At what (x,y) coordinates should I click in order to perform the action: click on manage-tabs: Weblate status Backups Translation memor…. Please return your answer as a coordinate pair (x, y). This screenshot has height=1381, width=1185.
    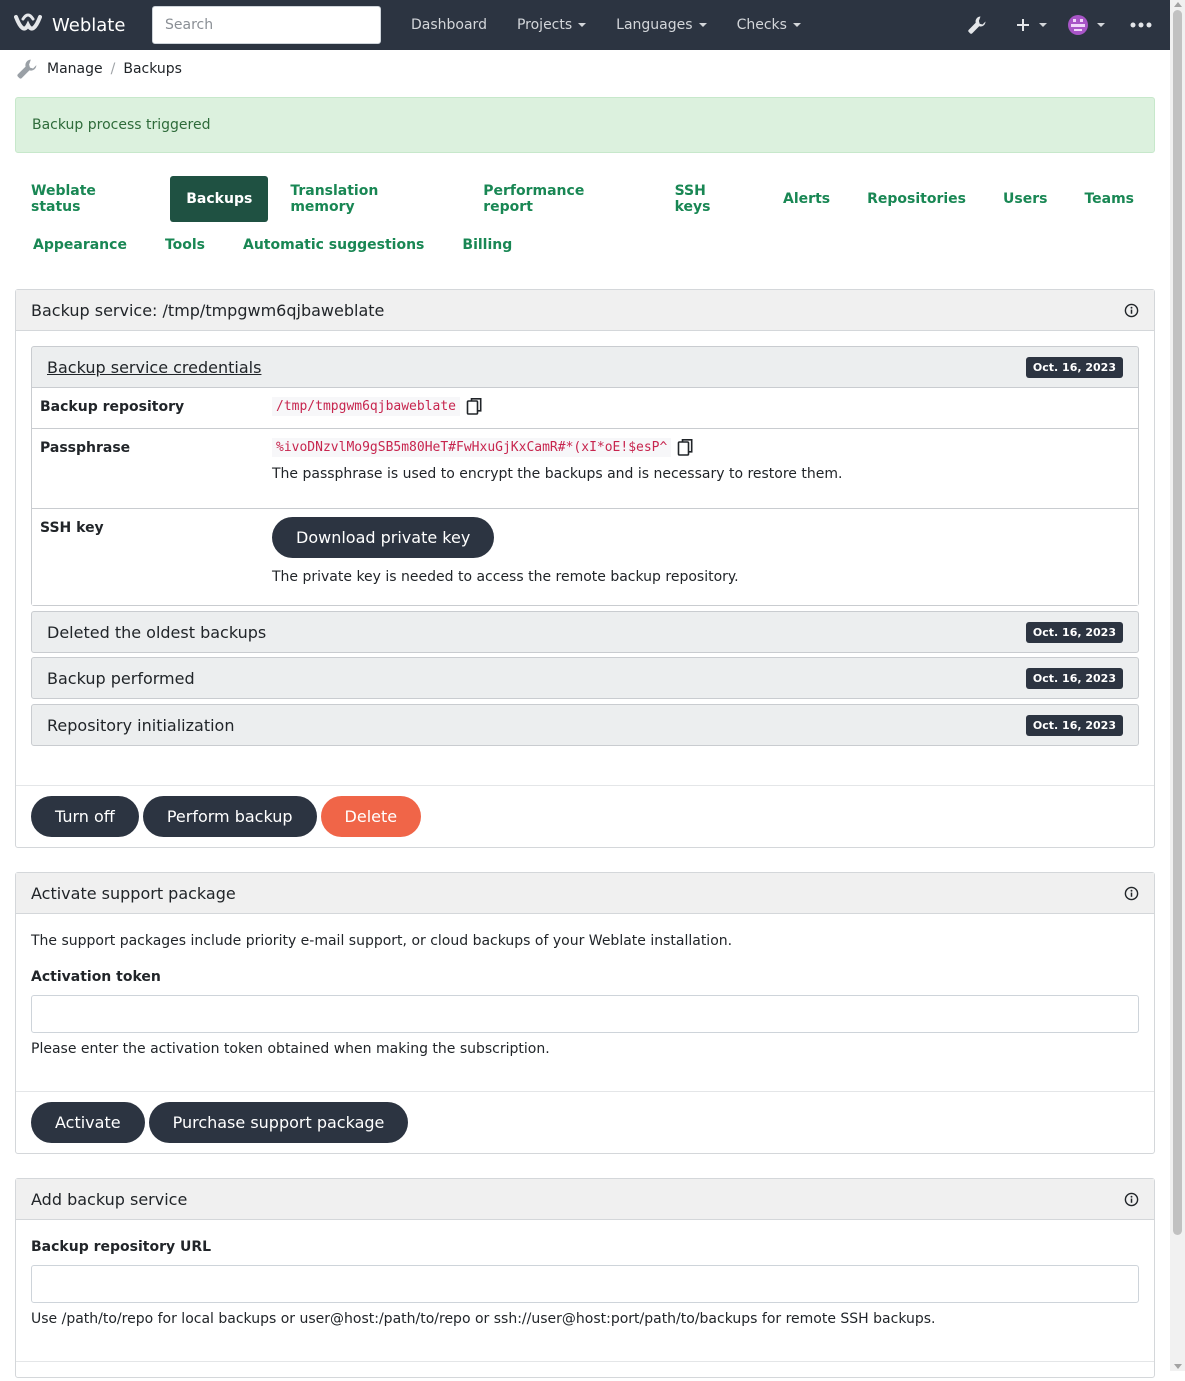
    Looking at the image, I should click on (585, 222).